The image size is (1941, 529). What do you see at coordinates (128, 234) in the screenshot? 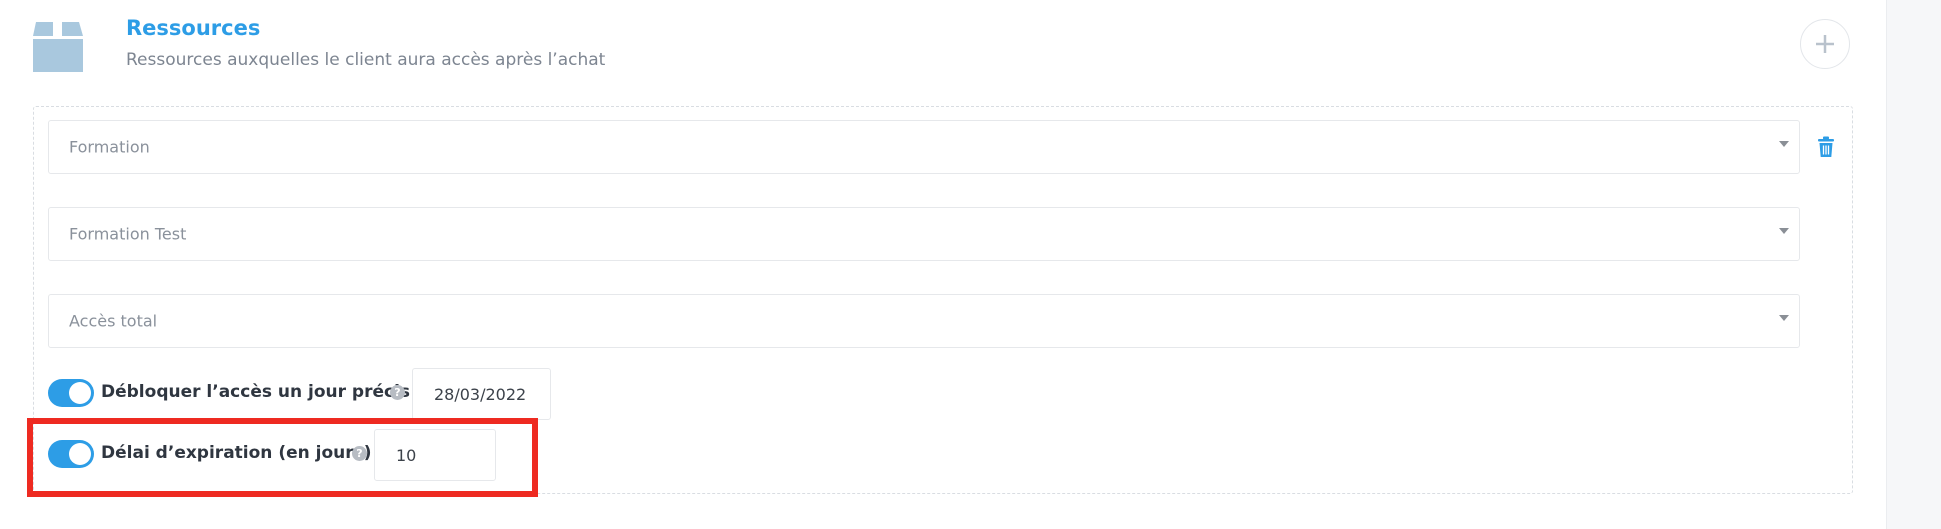
I see `resource-item-value: Formation Test` at bounding box center [128, 234].